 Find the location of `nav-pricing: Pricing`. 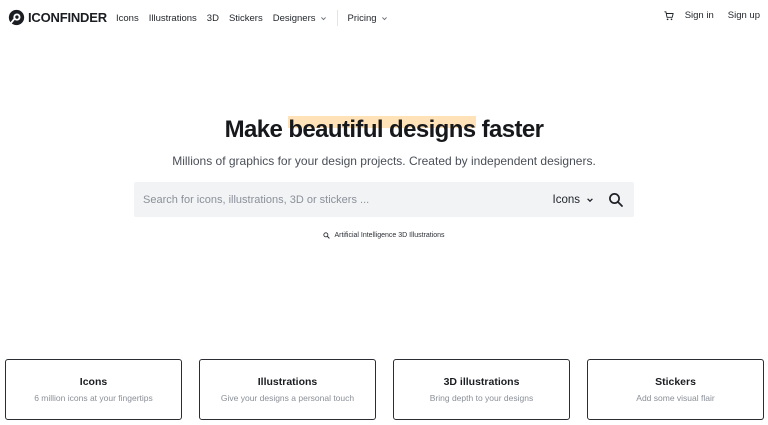

nav-pricing: Pricing is located at coordinates (368, 18).